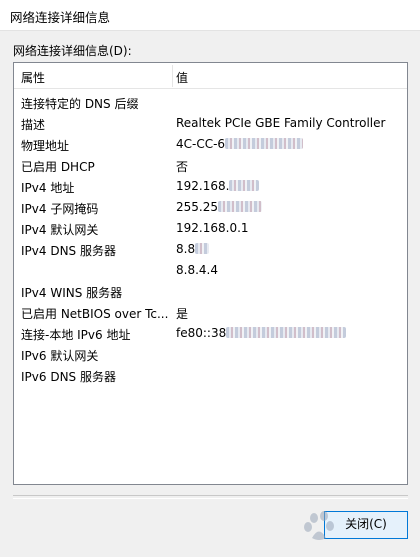 The width and height of the screenshot is (420, 557). Describe the element at coordinates (68, 377) in the screenshot. I see `row-property: IPv6 DNS 服务器` at that location.